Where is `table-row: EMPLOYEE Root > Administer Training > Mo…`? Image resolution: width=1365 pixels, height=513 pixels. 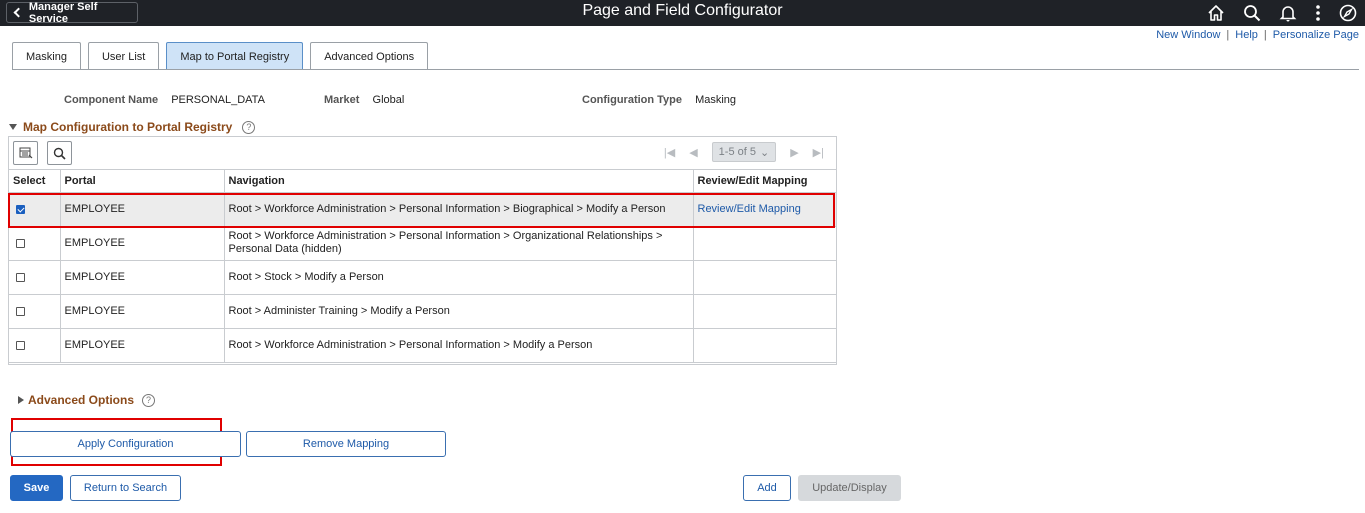 table-row: EMPLOYEE Root > Administer Training > Mo… is located at coordinates (422, 311).